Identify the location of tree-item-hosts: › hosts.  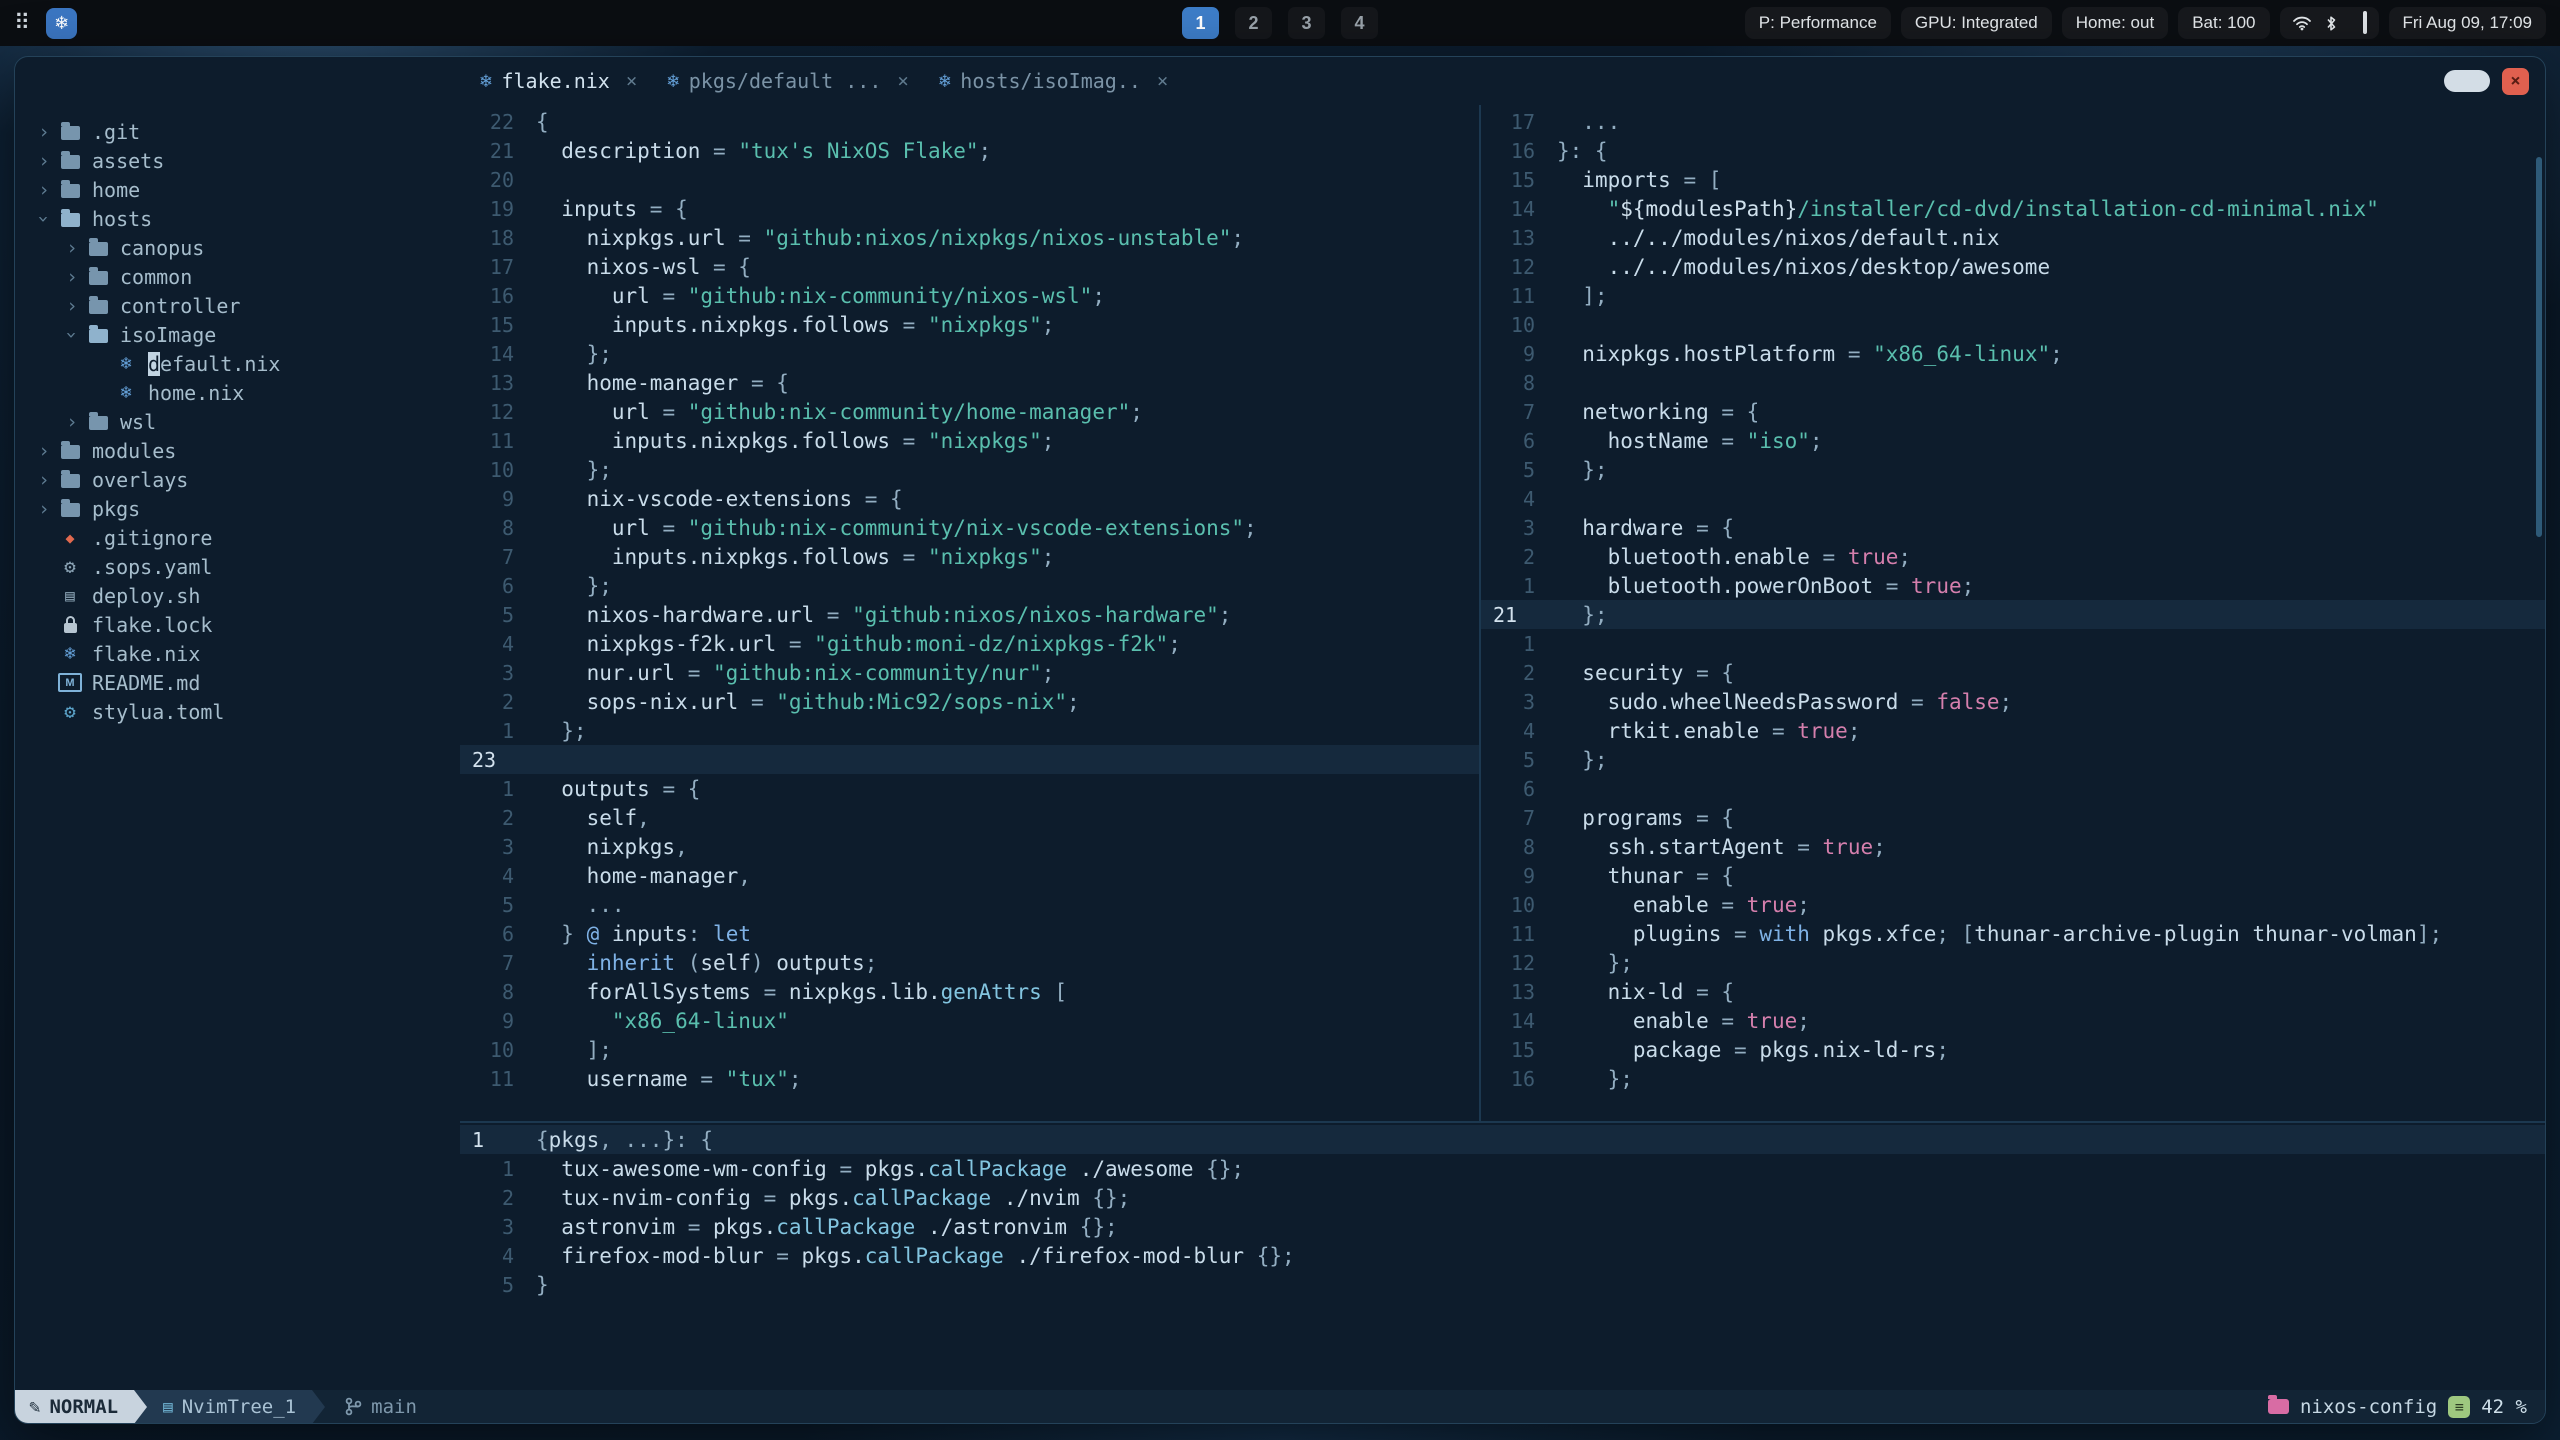
(237, 218).